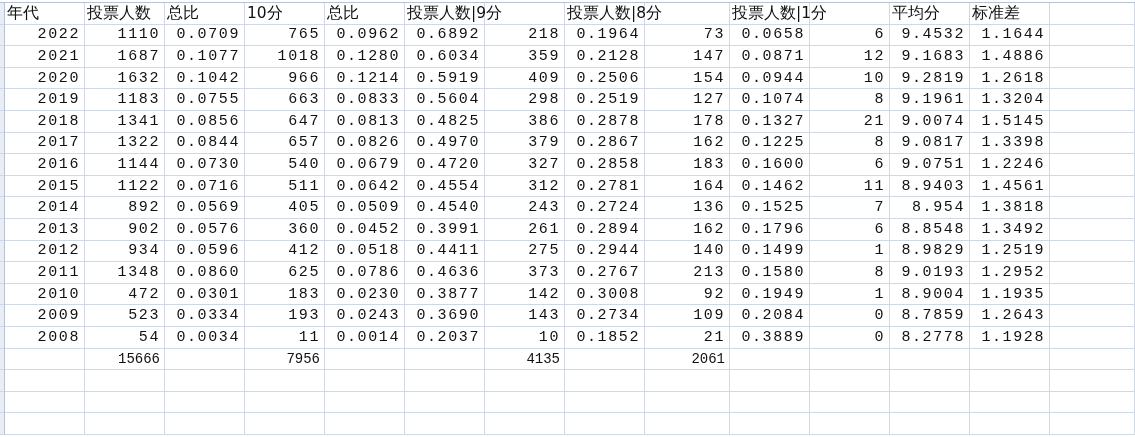 This screenshot has height=437, width=1135. Describe the element at coordinates (304, 251) in the screenshot. I see `table-cell: 412` at that location.